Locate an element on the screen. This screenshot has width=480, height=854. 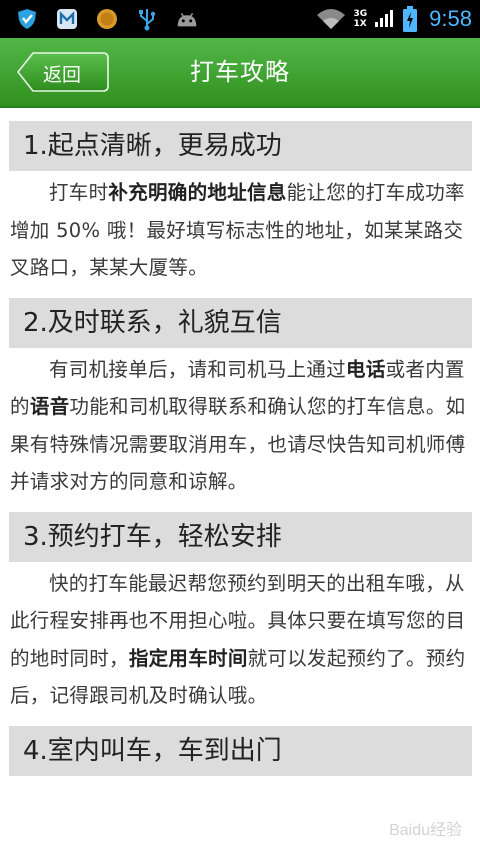
back-button: 返回 is located at coordinates (63, 72).